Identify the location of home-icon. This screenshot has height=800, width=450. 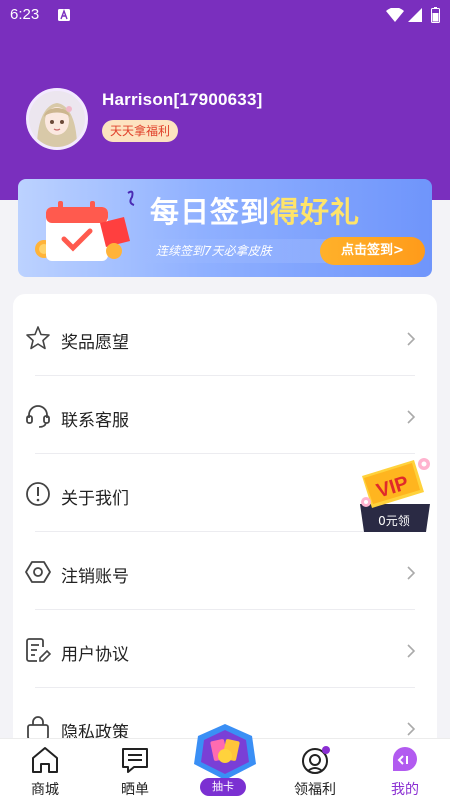
(45, 760).